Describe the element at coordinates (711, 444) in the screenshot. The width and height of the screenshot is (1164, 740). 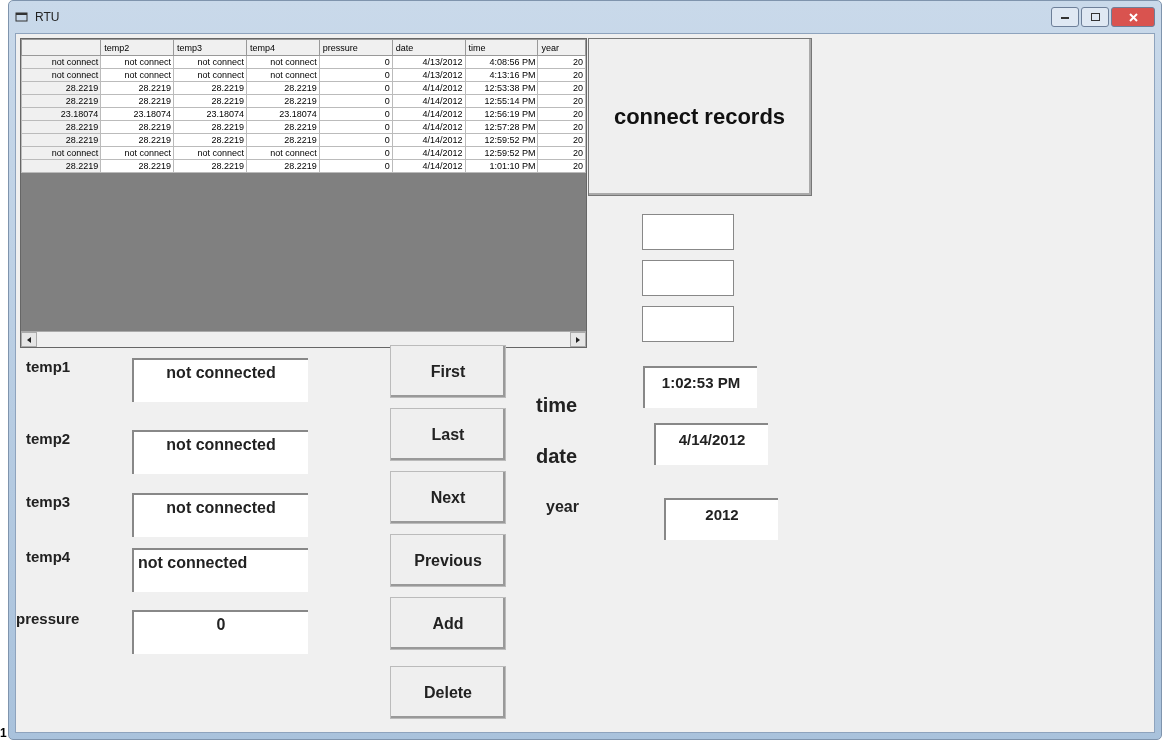
I see `text-field: 4/14/2012` at that location.